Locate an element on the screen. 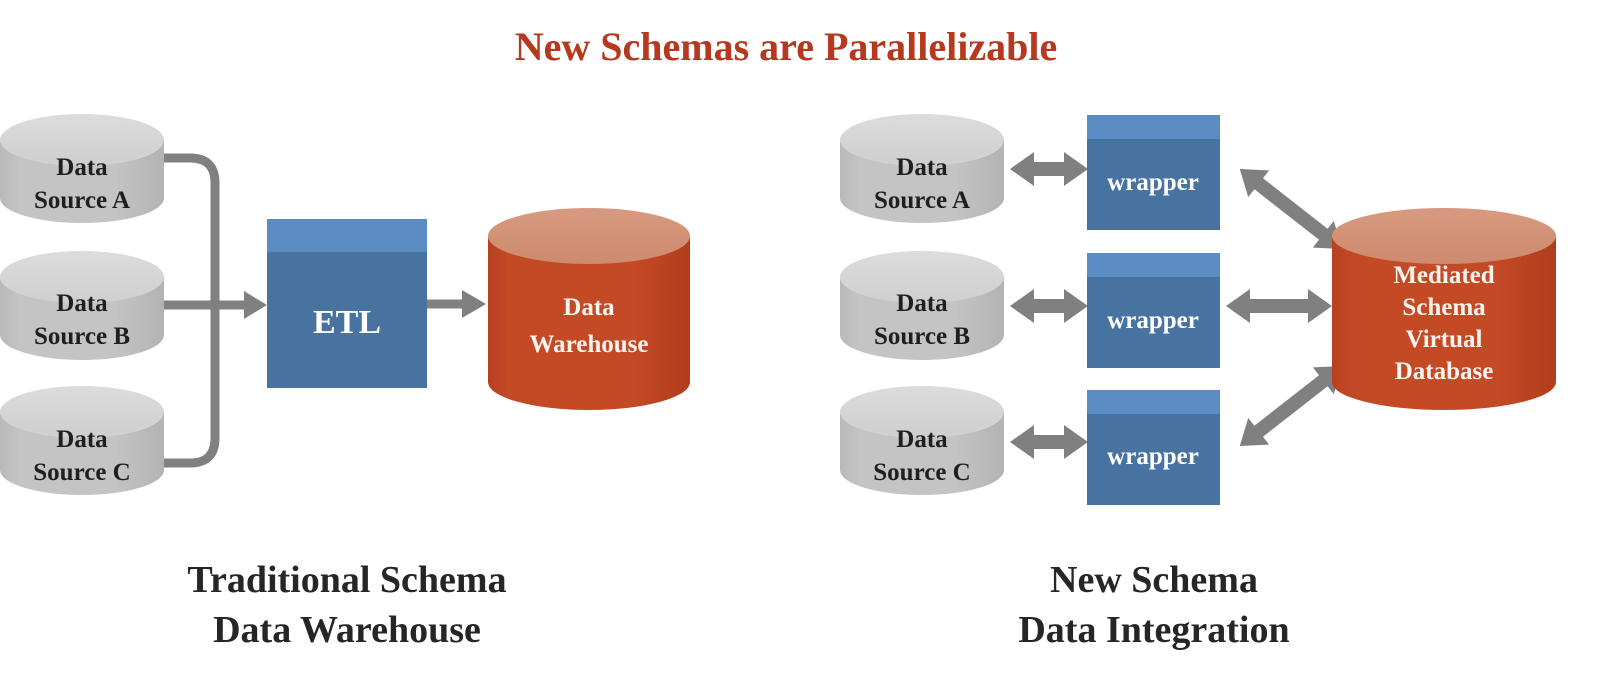  left-connector-group is located at coordinates (213, 310).